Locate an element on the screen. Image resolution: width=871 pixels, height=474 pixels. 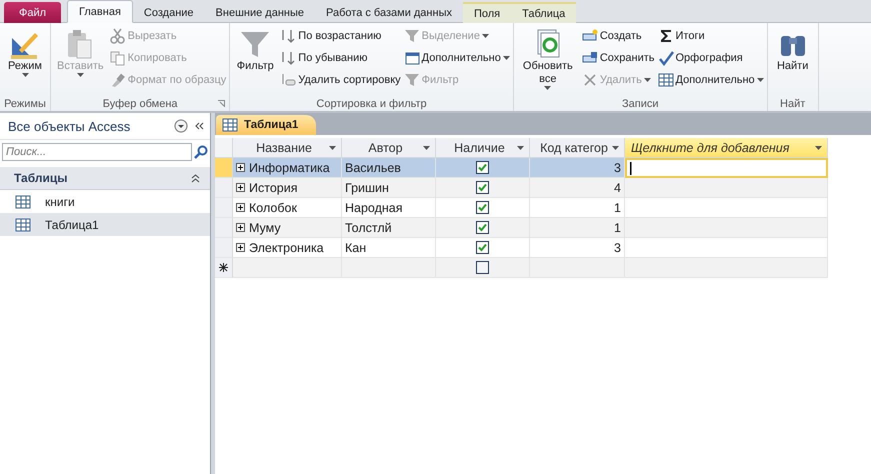
cell-text: Информатика is located at coordinates (289, 167).